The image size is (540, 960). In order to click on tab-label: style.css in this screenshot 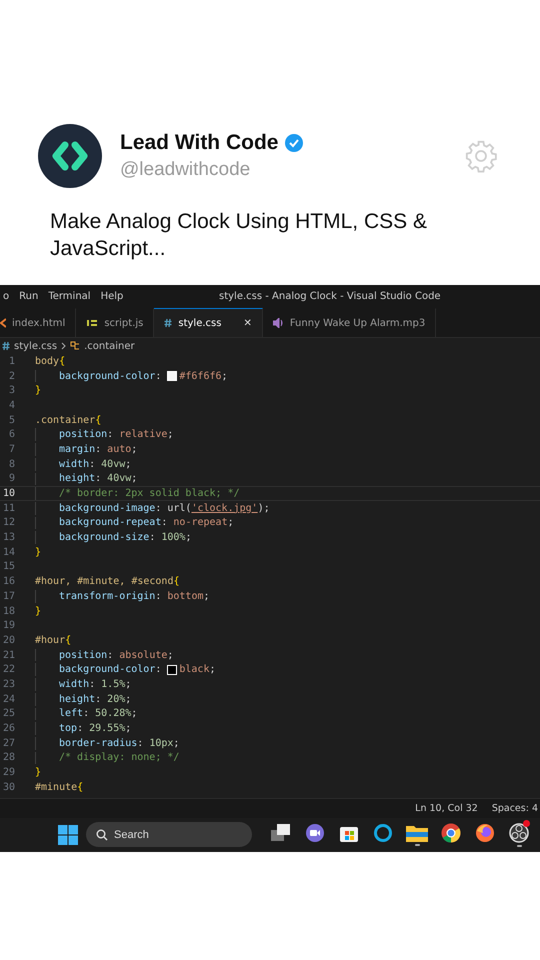, I will do `click(200, 323)`.